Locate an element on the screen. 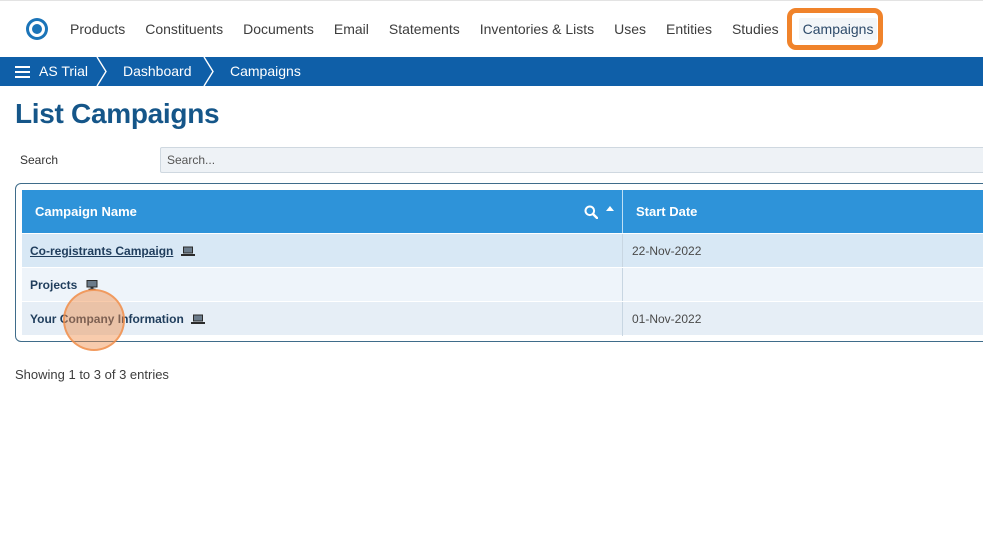 The image size is (983, 551). breadcrumb-item-campaigns: Campaigns is located at coordinates (265, 71).